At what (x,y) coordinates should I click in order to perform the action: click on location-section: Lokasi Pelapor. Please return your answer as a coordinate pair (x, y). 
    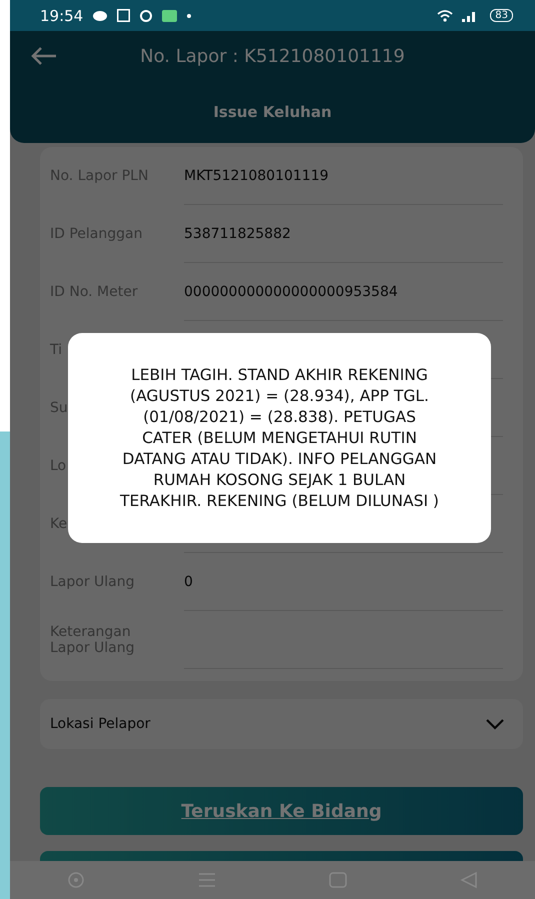
    Looking at the image, I should click on (281, 724).